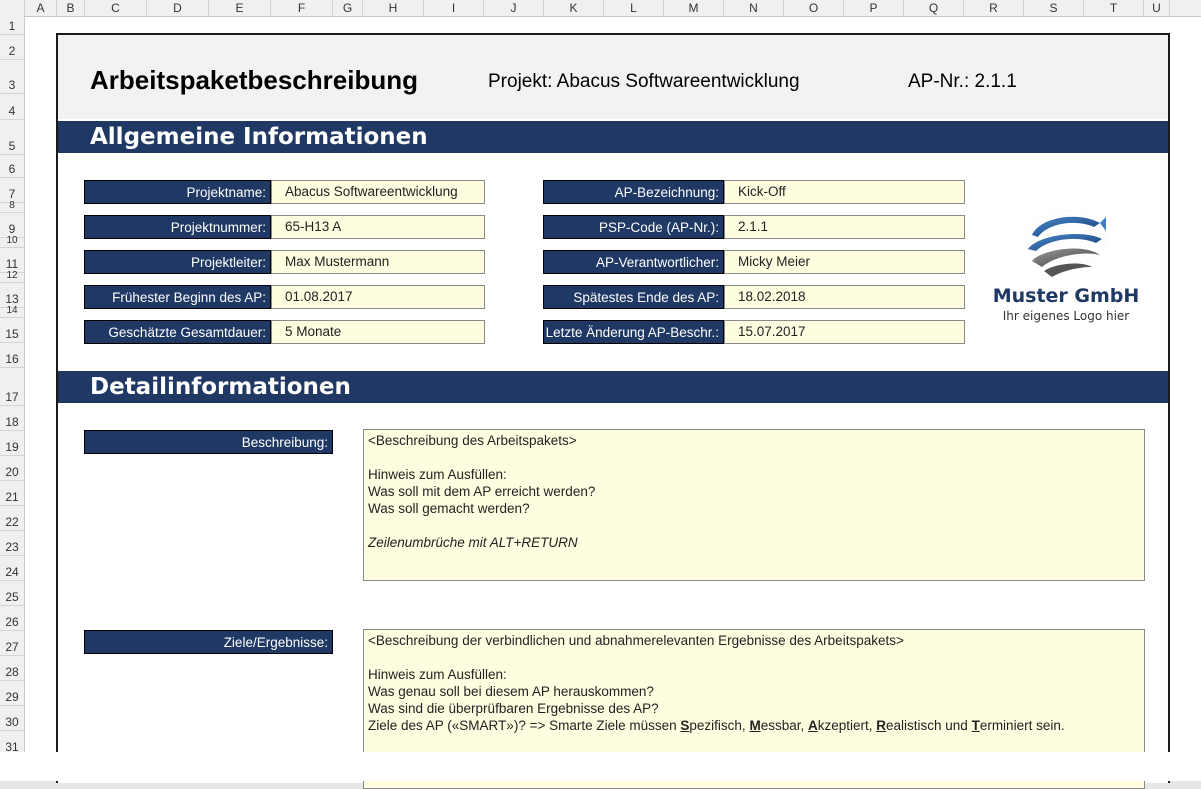 The image size is (1201, 789). Describe the element at coordinates (12, 241) in the screenshot. I see `row-header: 10` at that location.